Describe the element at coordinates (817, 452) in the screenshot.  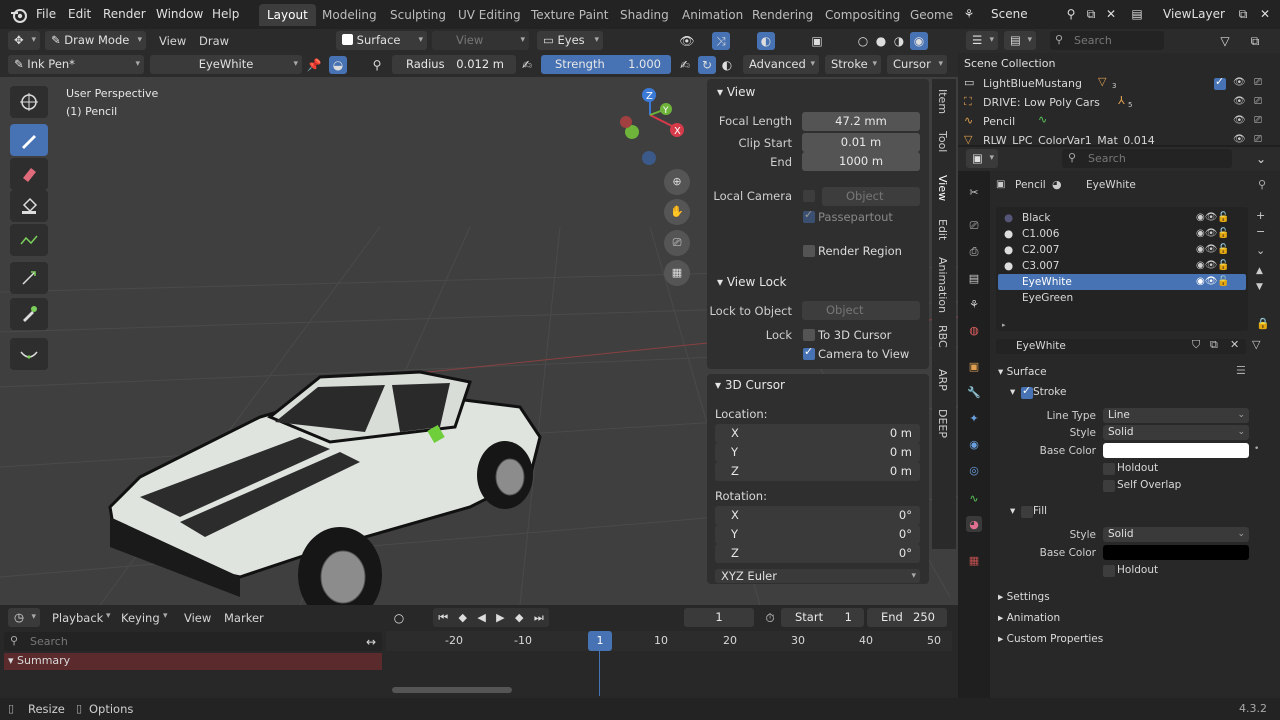
I see `location-y-field: Y 0 m` at that location.